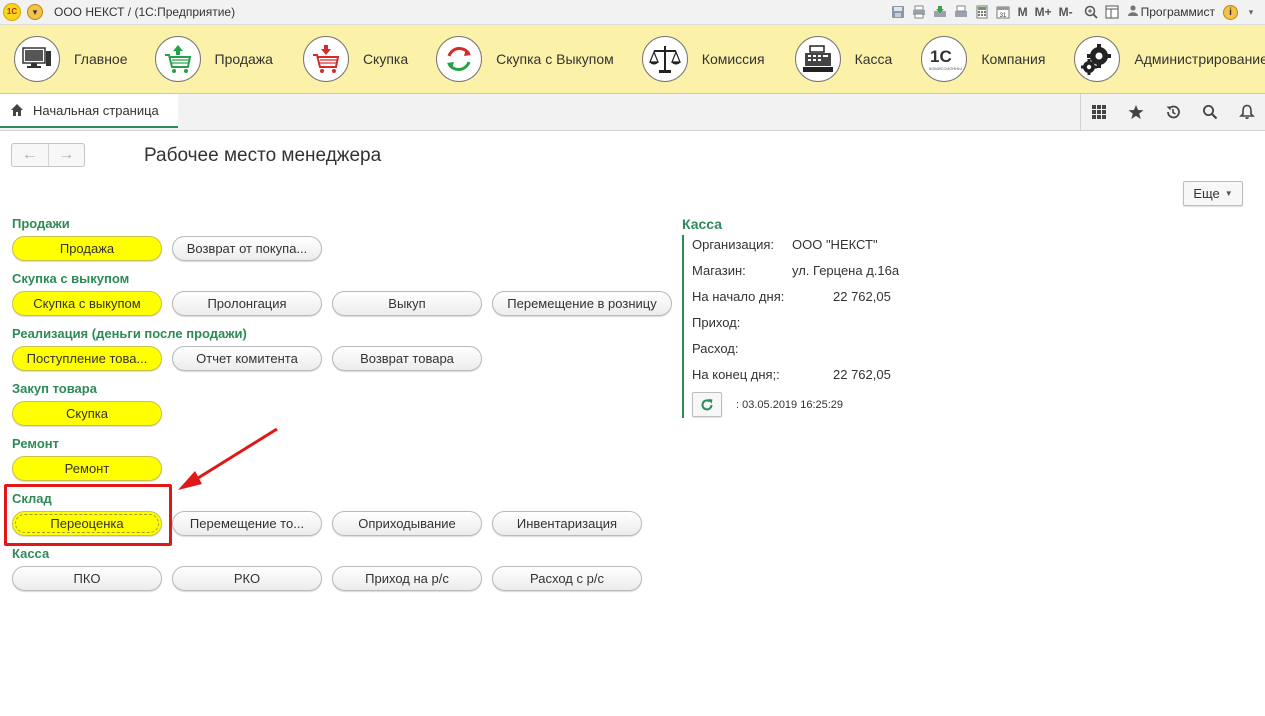 The image size is (1265, 716). What do you see at coordinates (71, 59) in the screenshot?
I see `section-main: Главное` at bounding box center [71, 59].